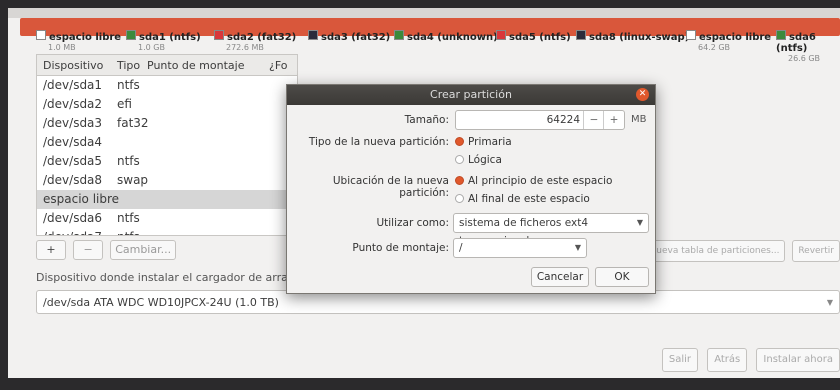 The height and width of the screenshot is (390, 840). I want to click on legend-item: espacio libre 1.0 MB, so click(78, 41).